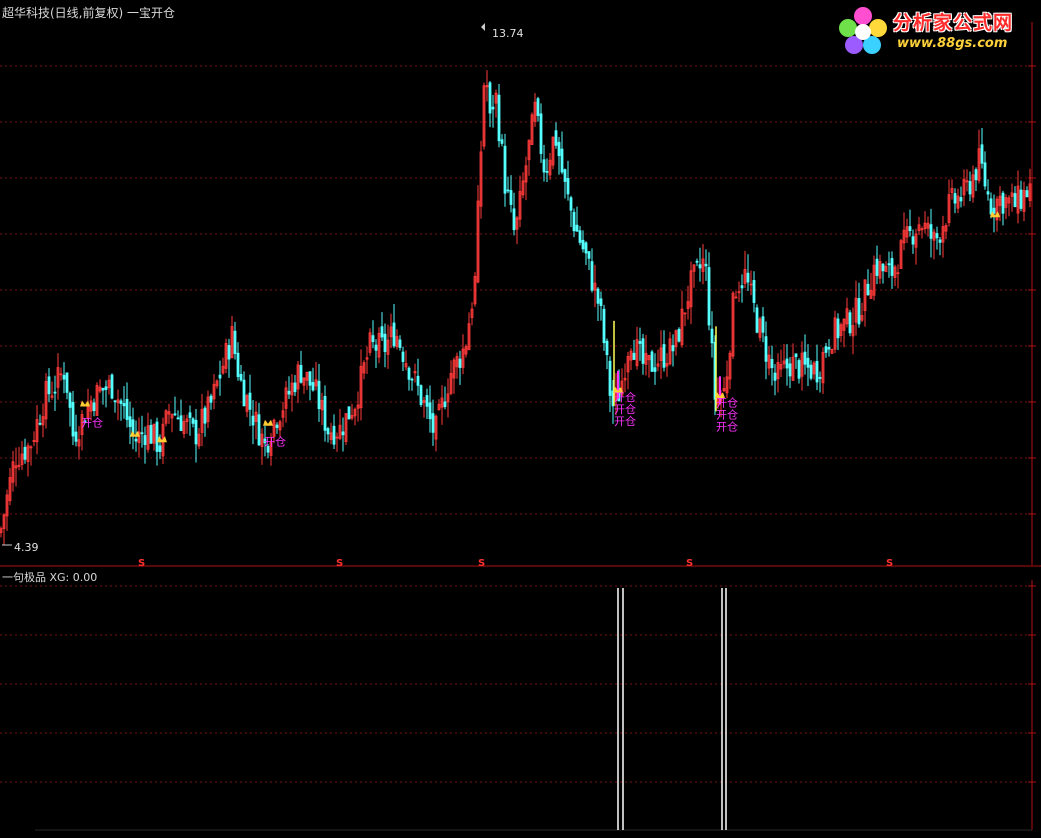  I want to click on high-label: 13.74, so click(508, 33).